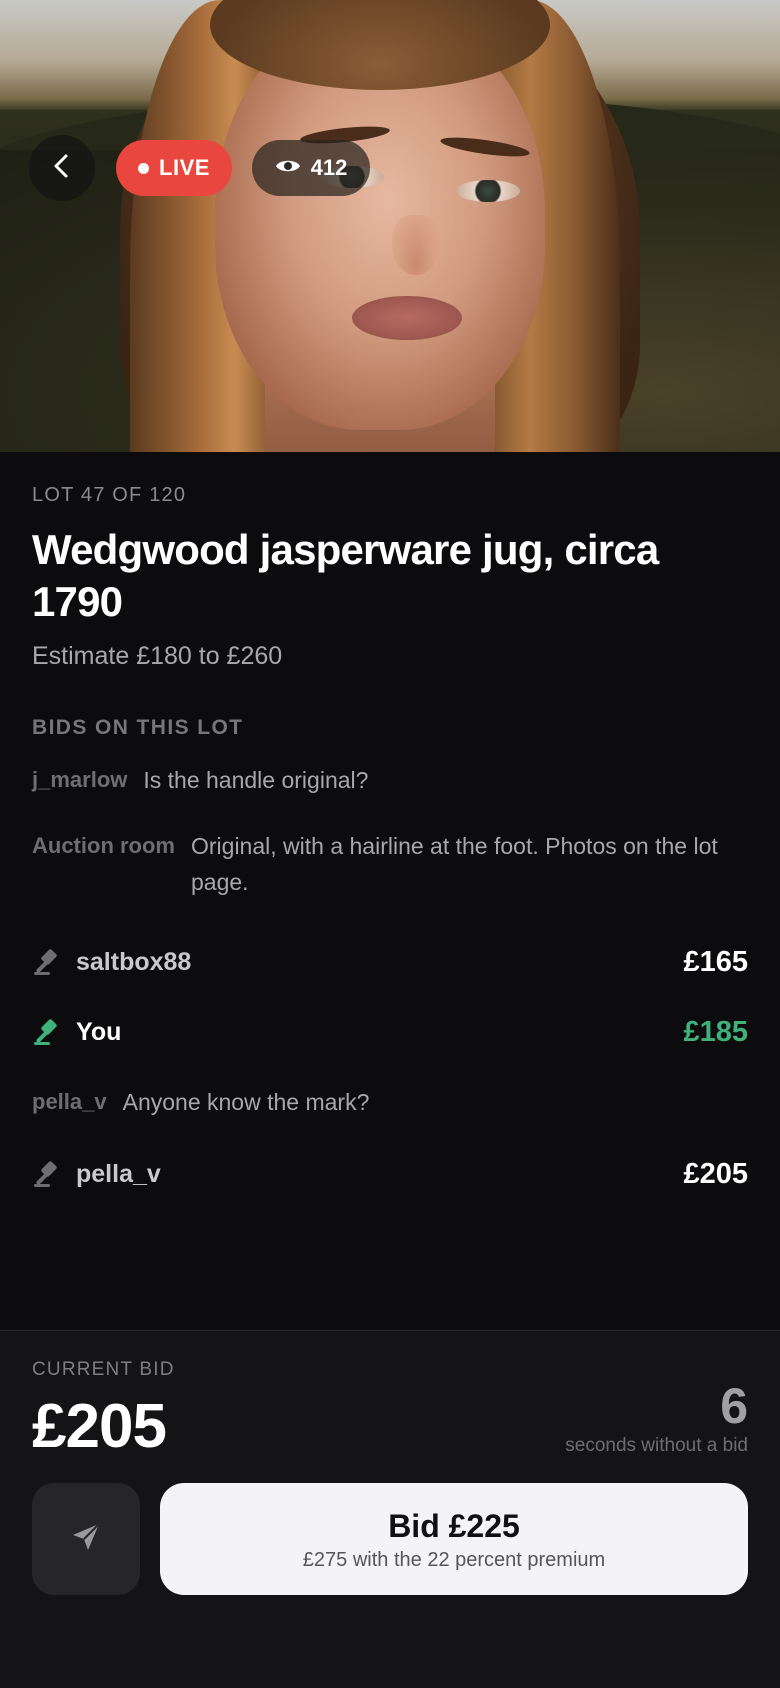 This screenshot has height=1688, width=780. I want to click on bidder-name: pella_v, so click(118, 1173).